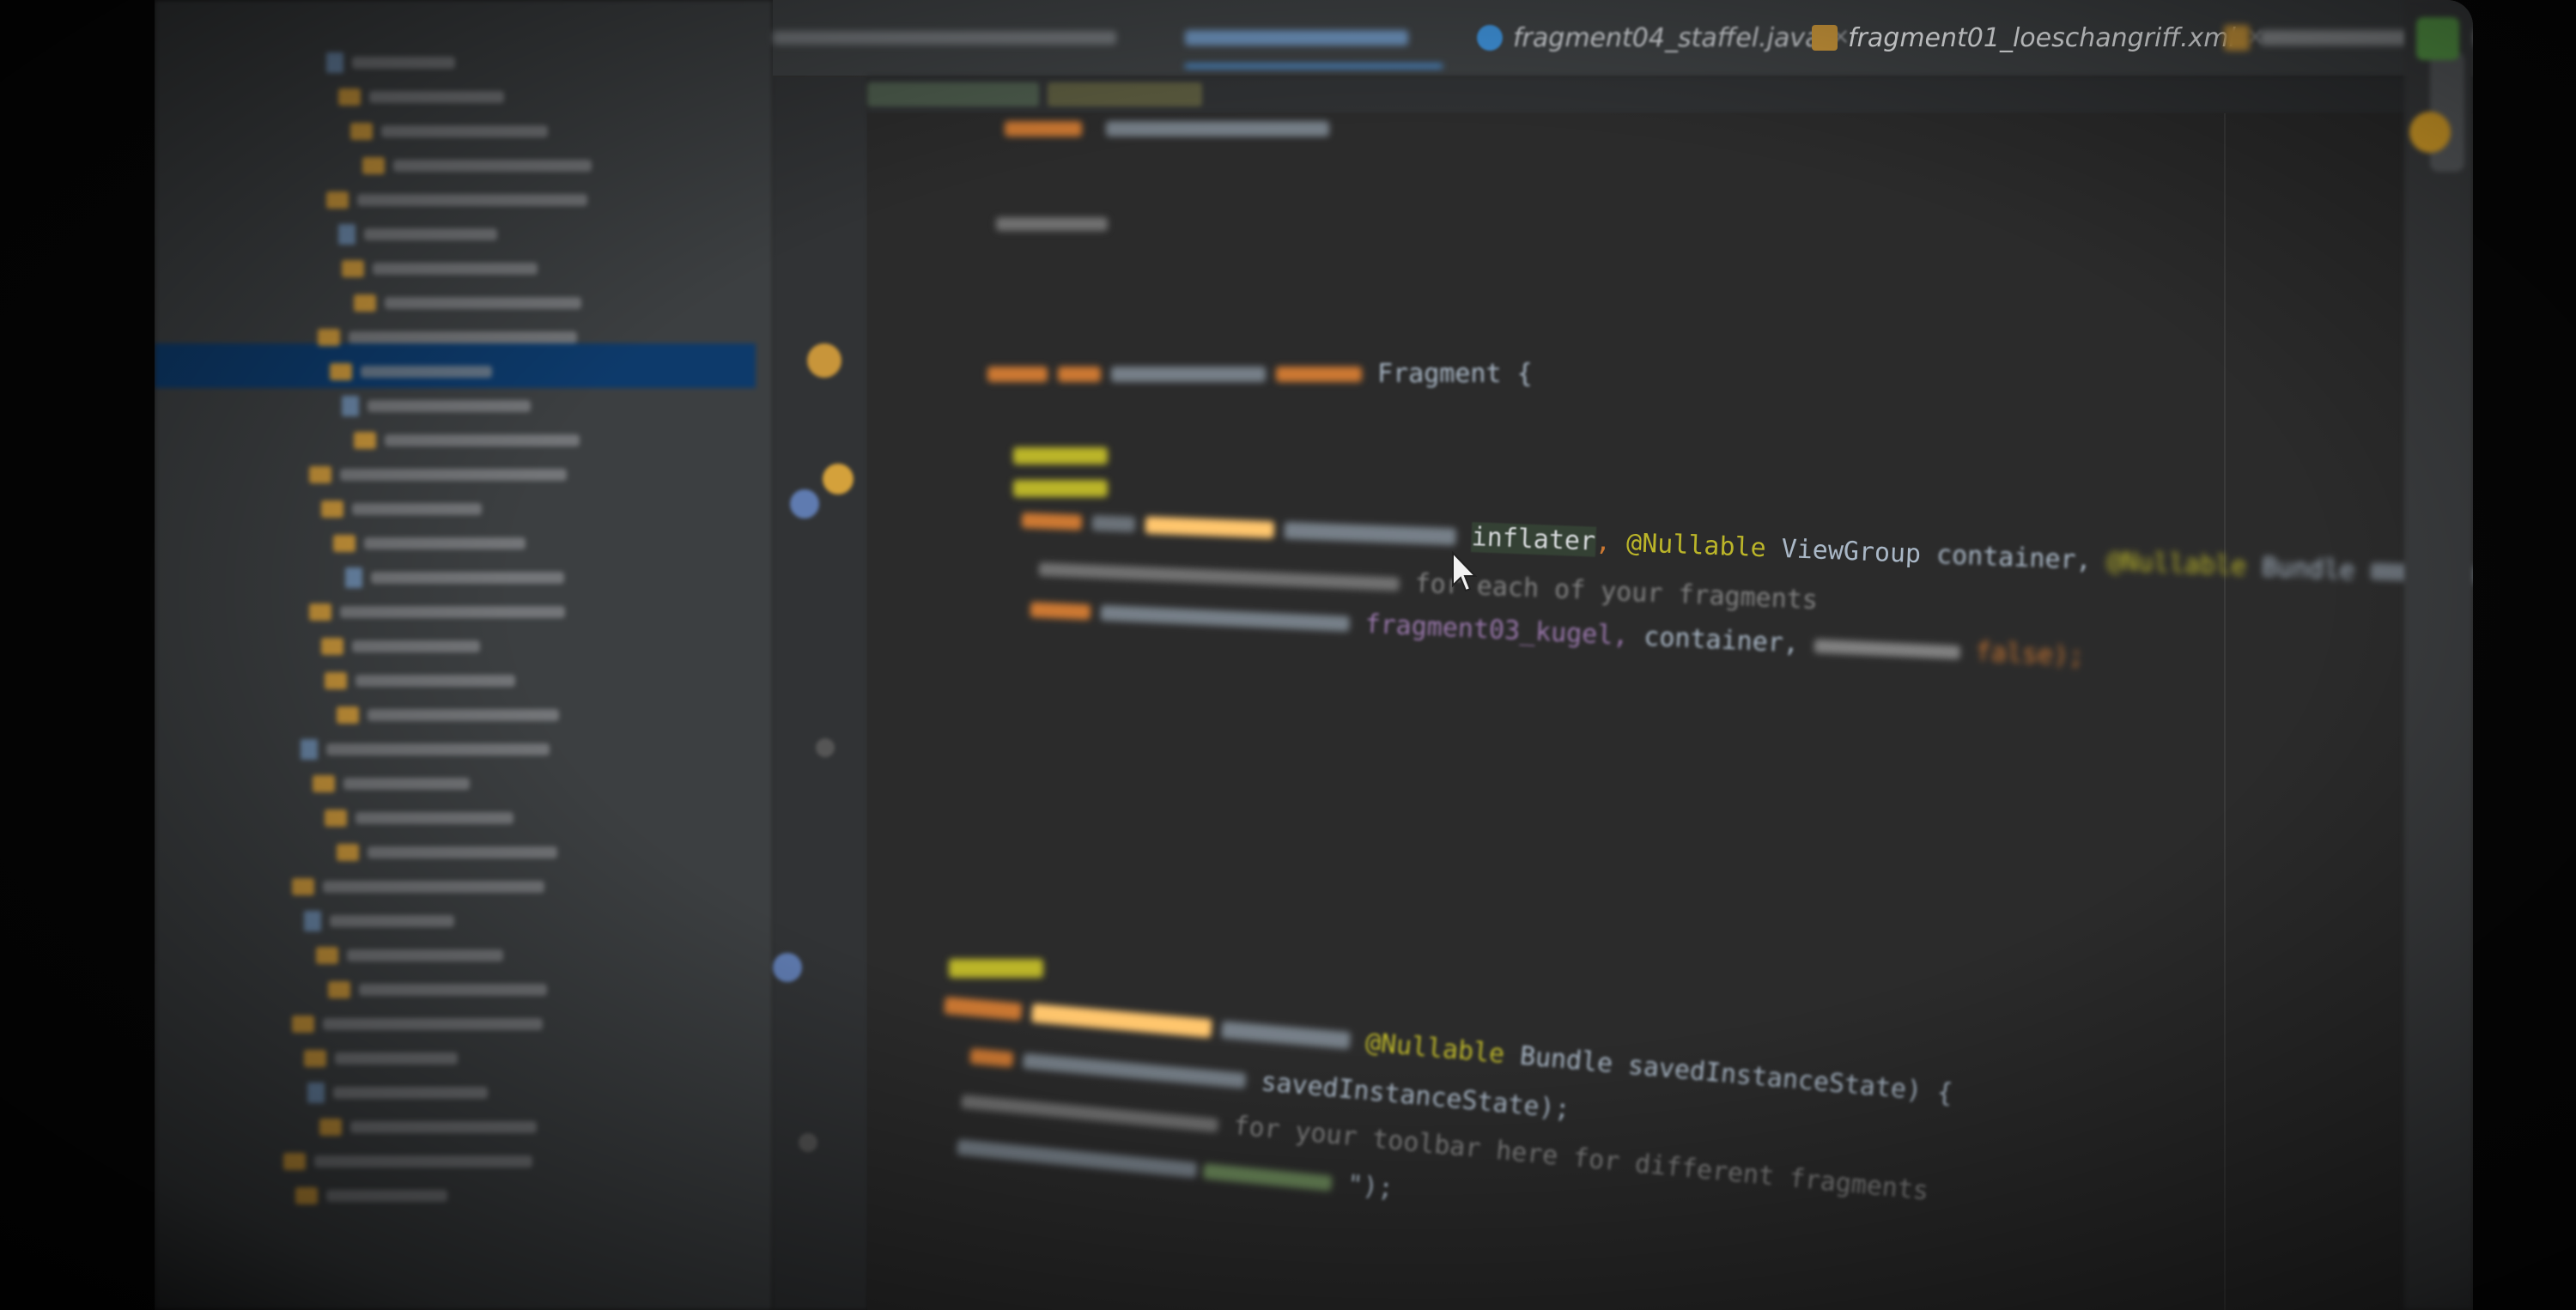 The width and height of the screenshot is (2576, 1310). What do you see at coordinates (824, 360) in the screenshot?
I see `override-gutter-icon` at bounding box center [824, 360].